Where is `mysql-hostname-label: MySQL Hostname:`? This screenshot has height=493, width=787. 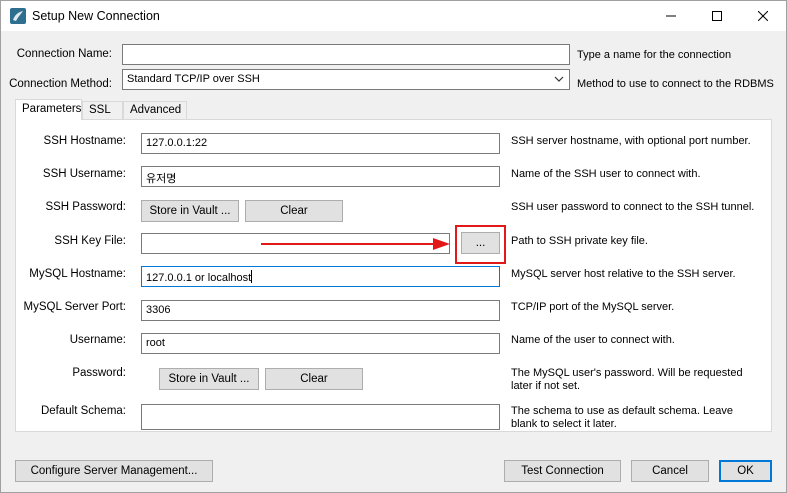 mysql-hostname-label: MySQL Hostname: is located at coordinates (77, 274).